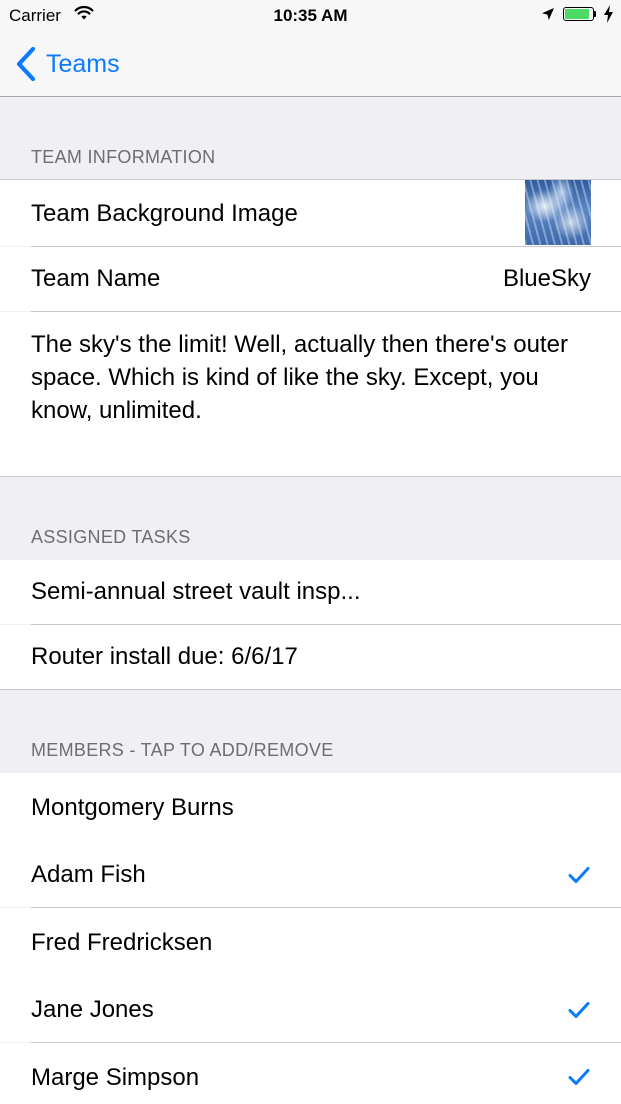  I want to click on team-background-image-row: Team Background Image, so click(310, 213).